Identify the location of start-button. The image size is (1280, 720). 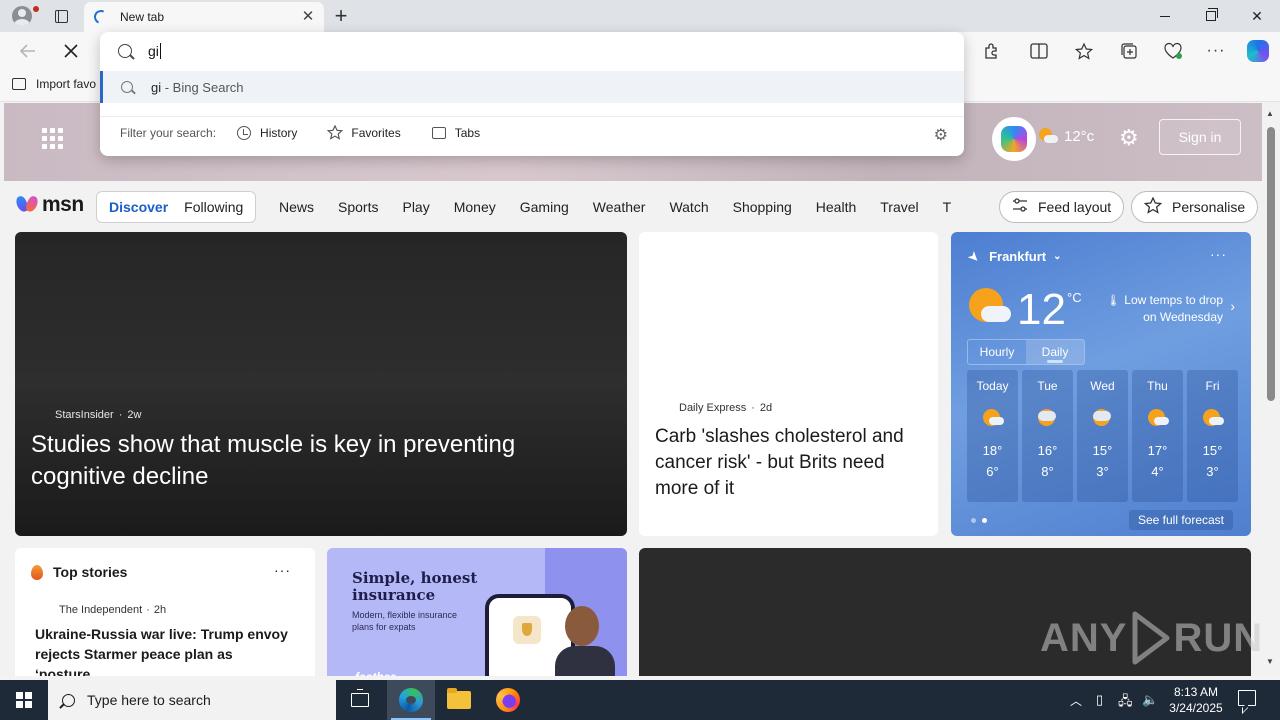
(24, 700).